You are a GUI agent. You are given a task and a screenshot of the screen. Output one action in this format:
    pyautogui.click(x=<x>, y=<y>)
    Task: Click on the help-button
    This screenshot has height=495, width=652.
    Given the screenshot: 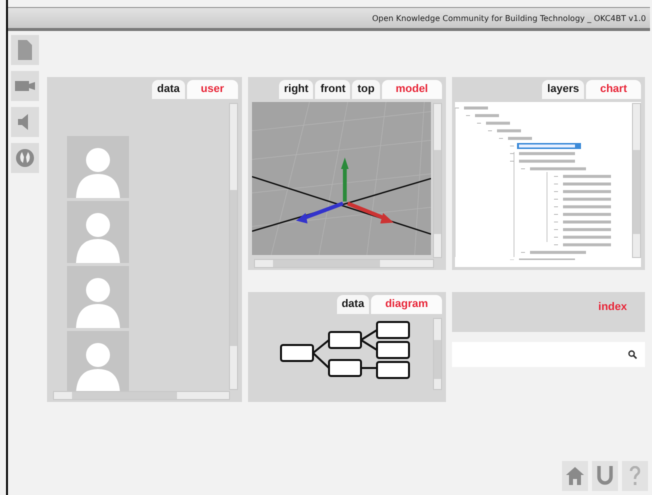 What is the action you would take?
    pyautogui.click(x=635, y=476)
    